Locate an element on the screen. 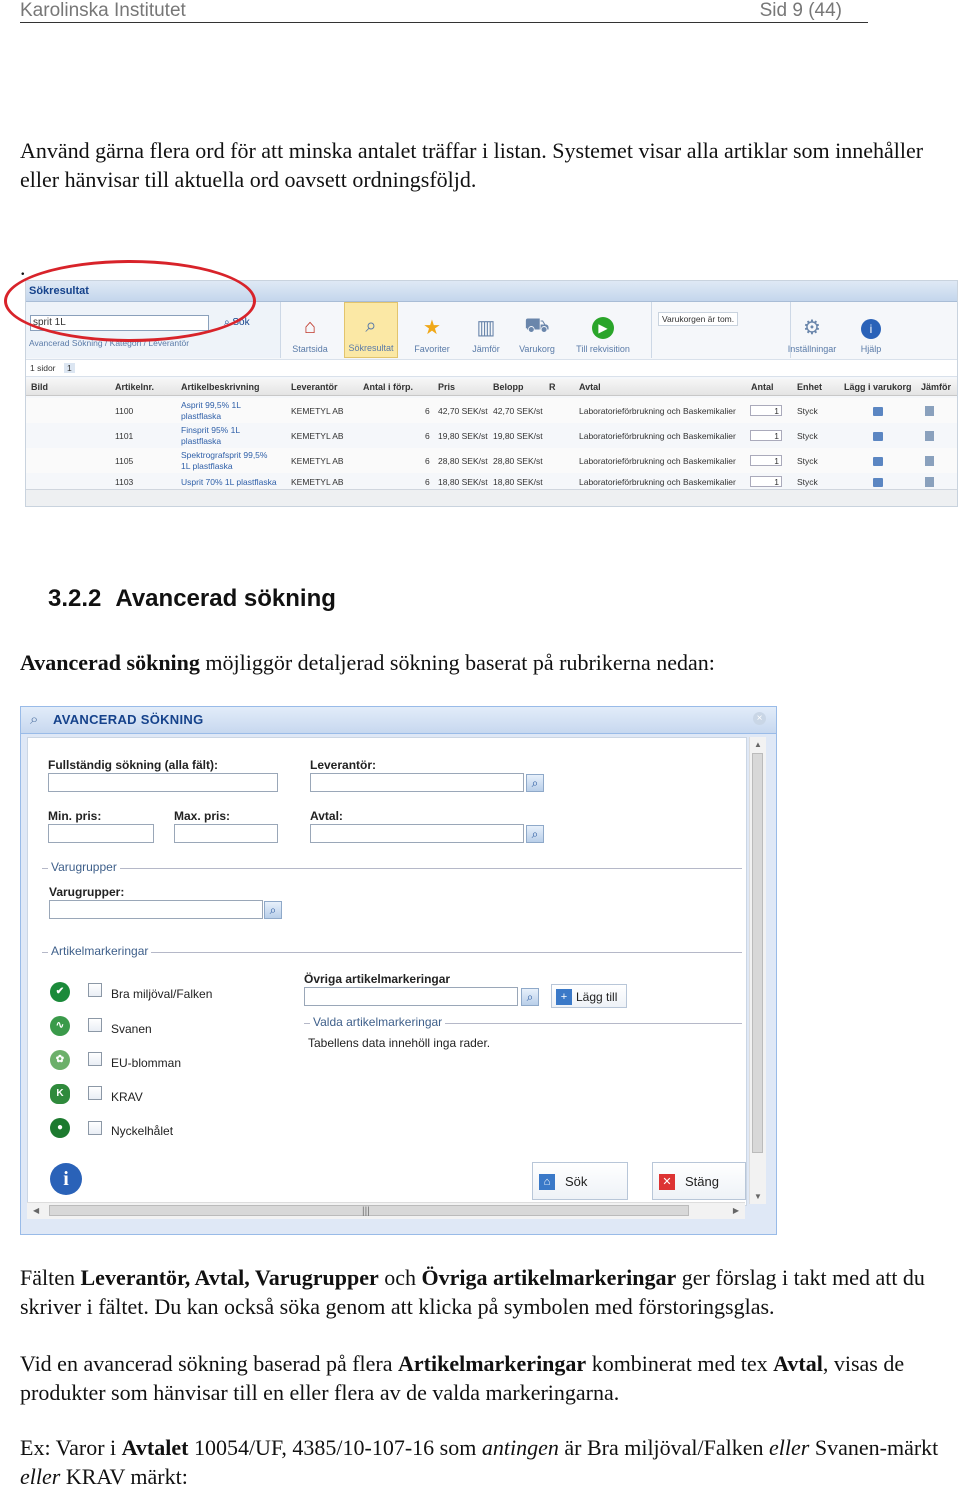 The image size is (960, 1491). supplier: KEMETYL AB is located at coordinates (317, 482).